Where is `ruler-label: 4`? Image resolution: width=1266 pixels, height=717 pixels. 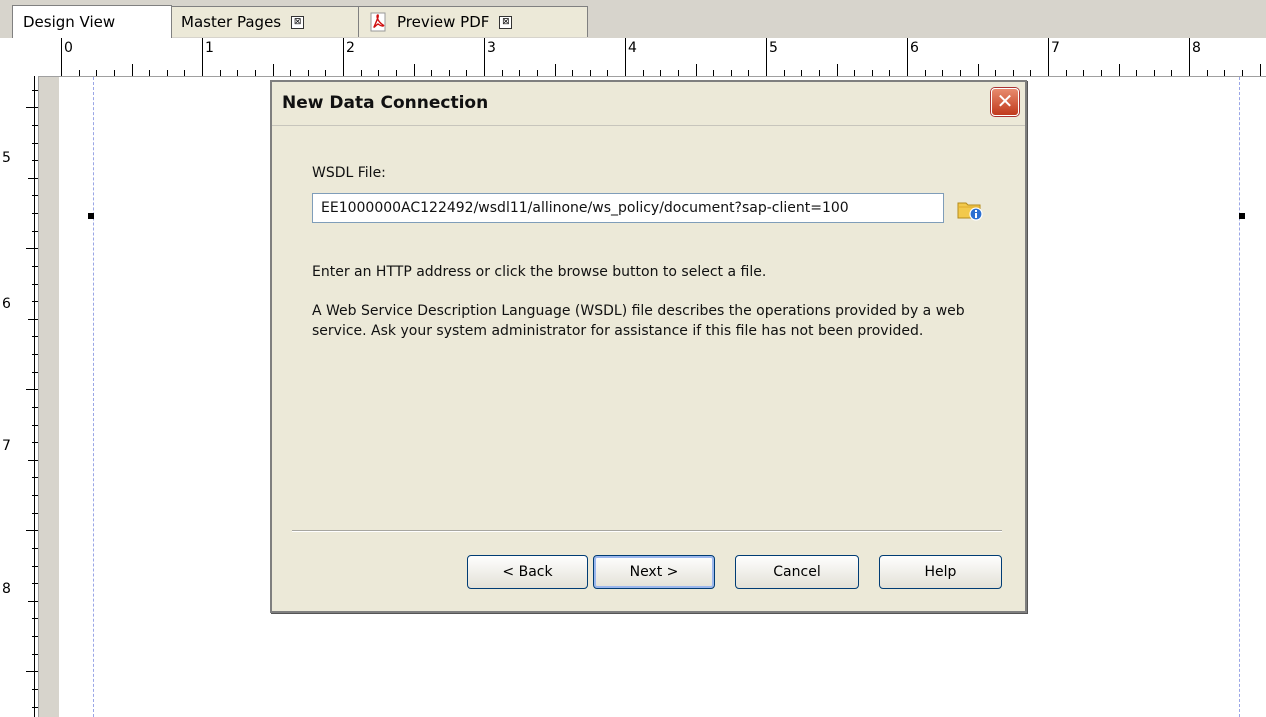
ruler-label: 4 is located at coordinates (632, 48).